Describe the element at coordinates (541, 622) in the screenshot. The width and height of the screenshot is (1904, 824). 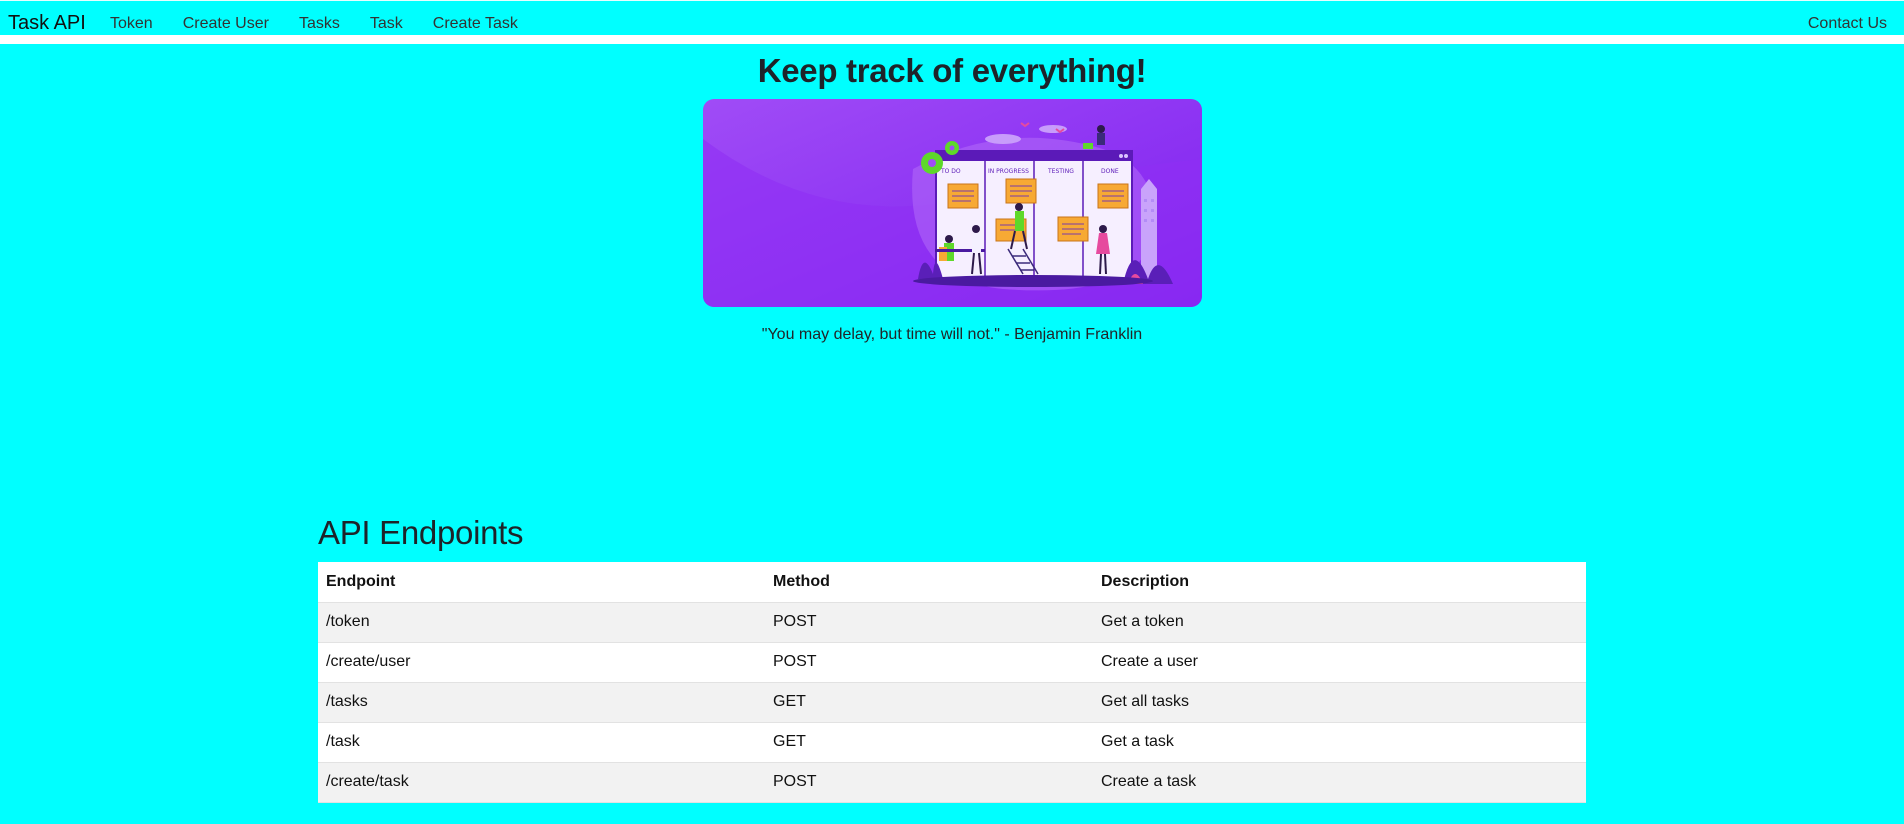
I see `endpoint-cell: /token` at that location.